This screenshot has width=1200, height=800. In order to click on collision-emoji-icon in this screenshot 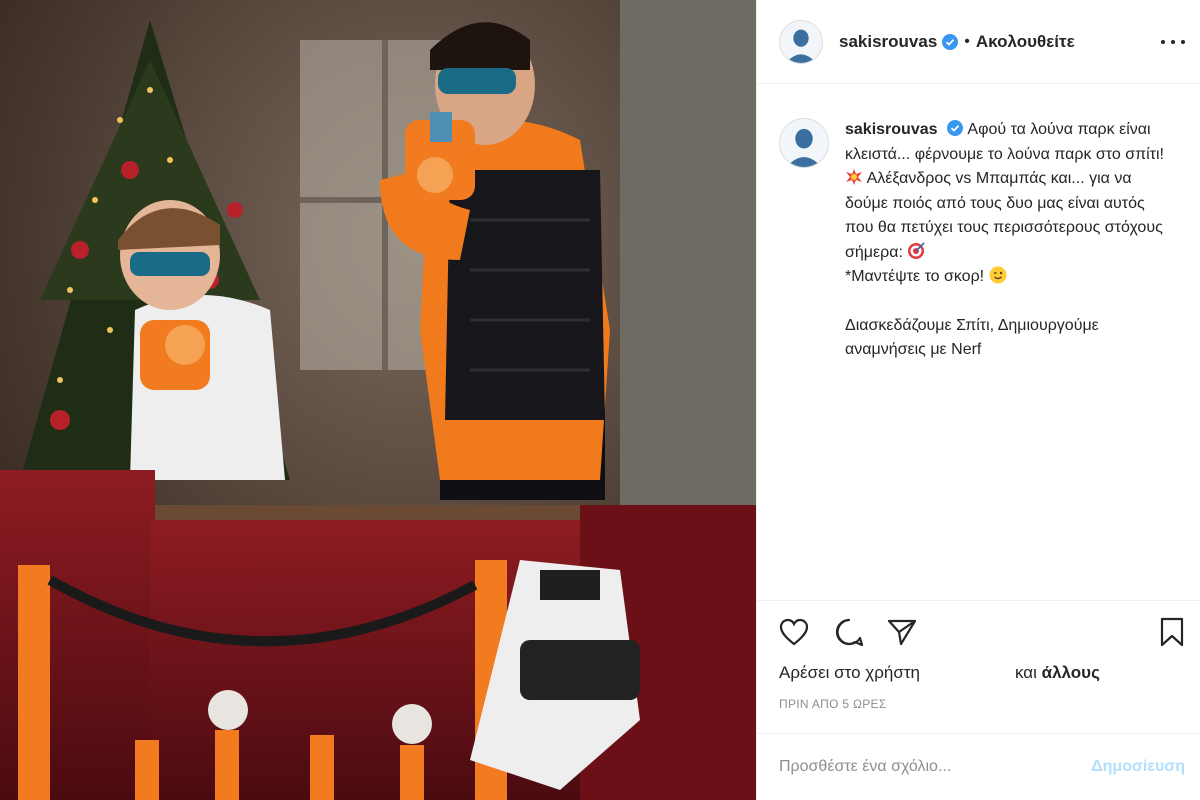, I will do `click(854, 177)`.